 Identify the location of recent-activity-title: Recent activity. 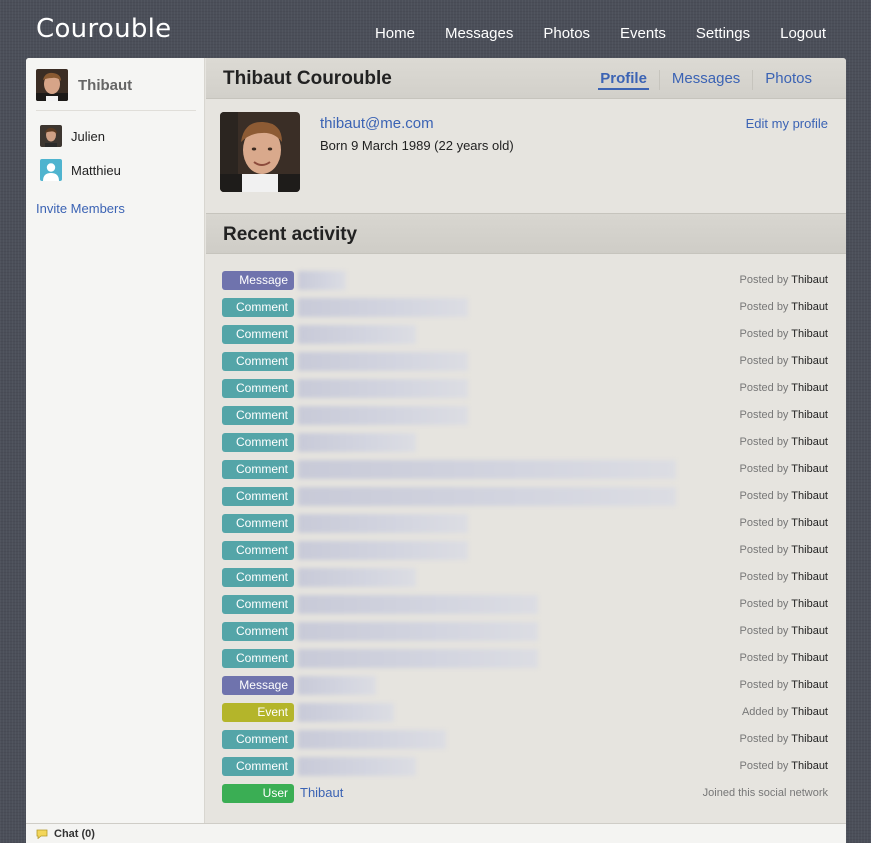
(290, 234).